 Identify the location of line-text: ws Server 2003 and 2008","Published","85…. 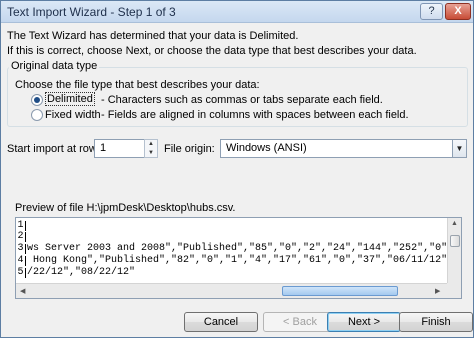
(237, 248).